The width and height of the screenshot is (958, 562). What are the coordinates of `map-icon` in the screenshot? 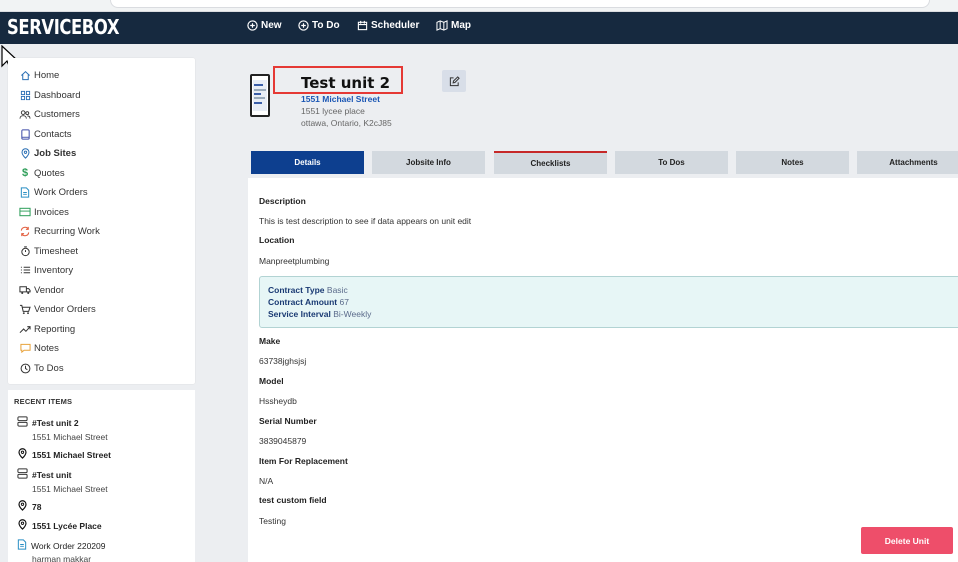 It's located at (442, 25).